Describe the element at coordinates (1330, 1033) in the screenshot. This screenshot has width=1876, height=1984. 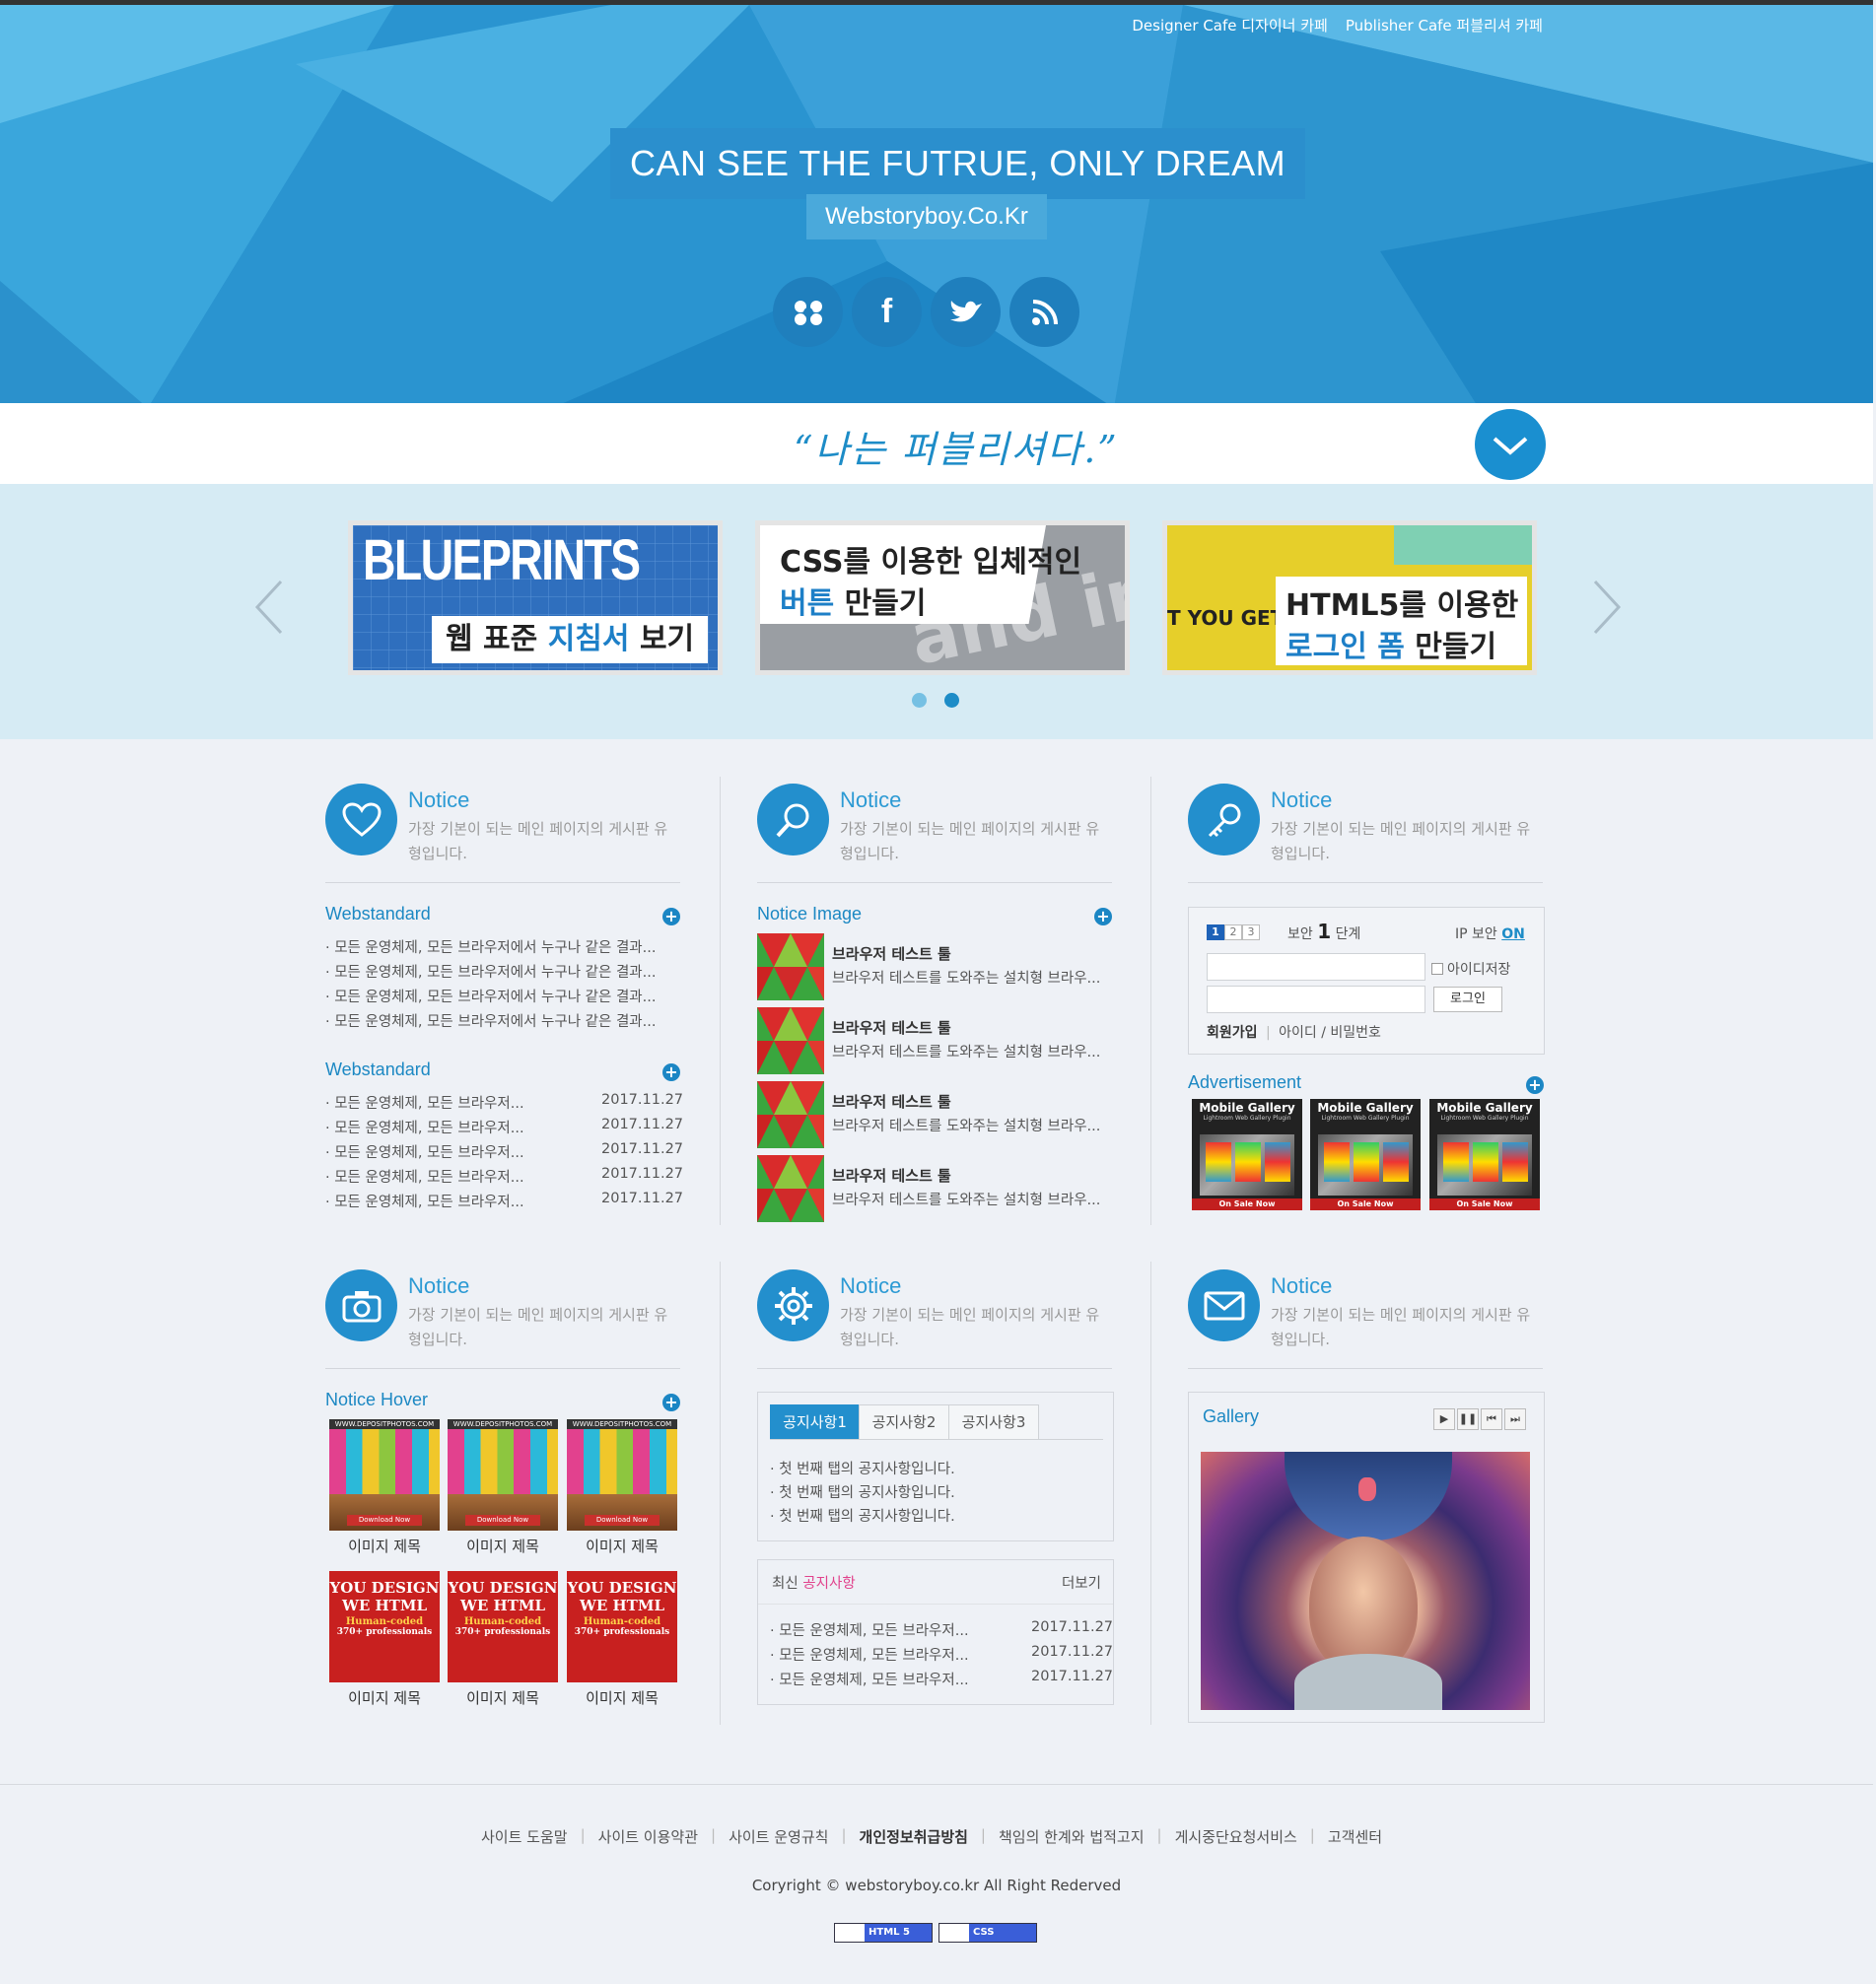
I see `find-account-link: 아이디 / 비밀번호` at that location.